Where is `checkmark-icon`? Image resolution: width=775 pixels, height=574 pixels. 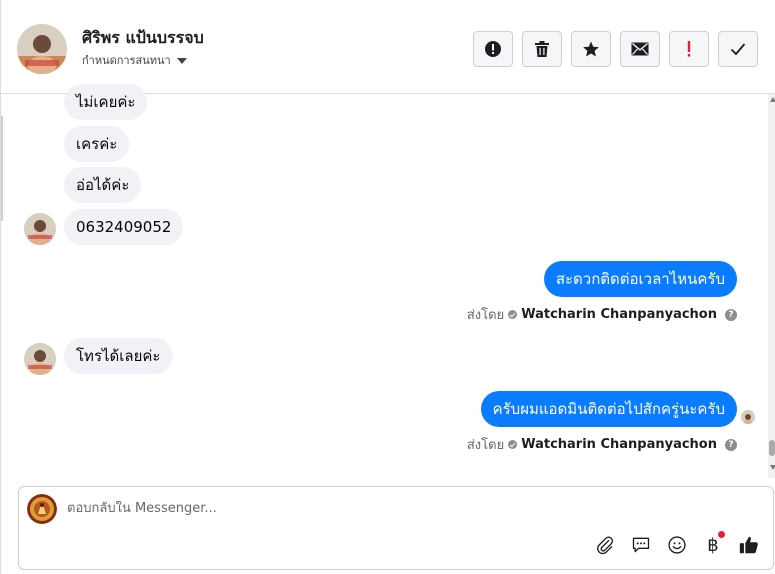
checkmark-icon is located at coordinates (738, 49).